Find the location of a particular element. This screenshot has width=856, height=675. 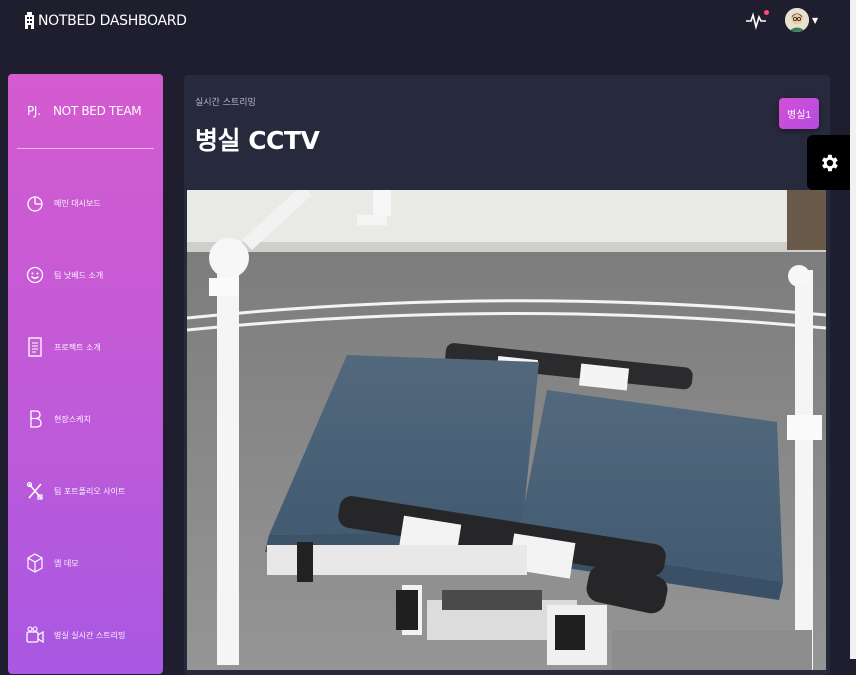

sidebar-item-field-sketch: 현장스케치 is located at coordinates (85, 419).